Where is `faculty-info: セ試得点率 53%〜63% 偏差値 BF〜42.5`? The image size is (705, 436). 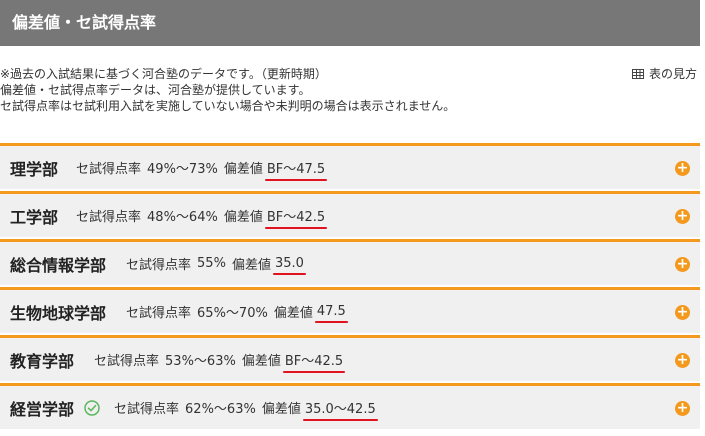 faculty-info: セ試得点率 53%〜63% 偏差値 BF〜42.5 is located at coordinates (220, 361).